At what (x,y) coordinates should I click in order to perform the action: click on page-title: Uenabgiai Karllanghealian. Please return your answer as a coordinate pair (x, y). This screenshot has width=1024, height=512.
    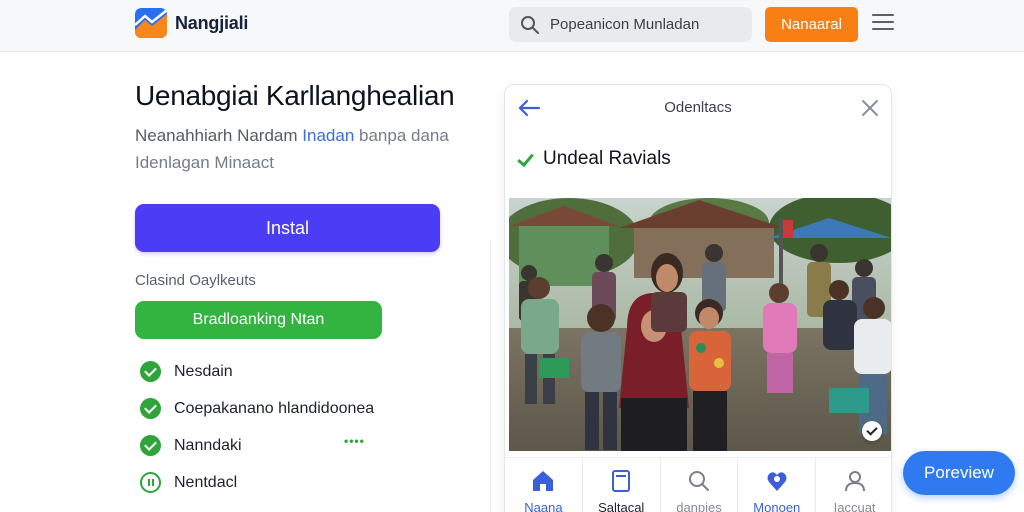
    Looking at the image, I should click on (295, 95).